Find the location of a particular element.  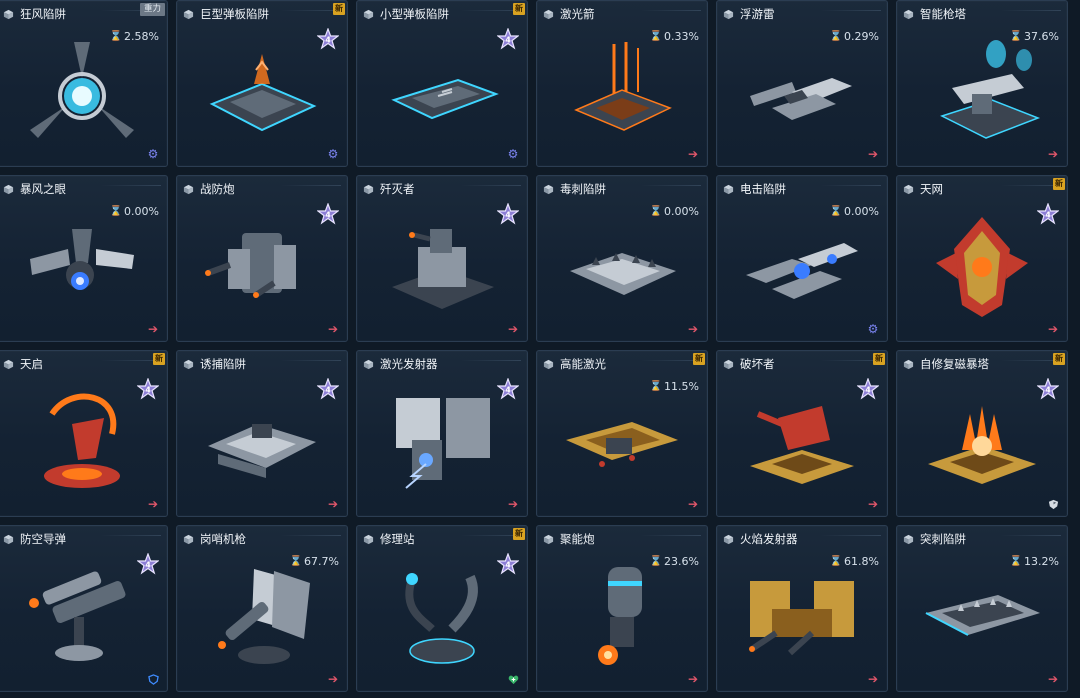

trap-card: 突刺陷阱 ⌛ 13.2% ➔ is located at coordinates (982, 608).